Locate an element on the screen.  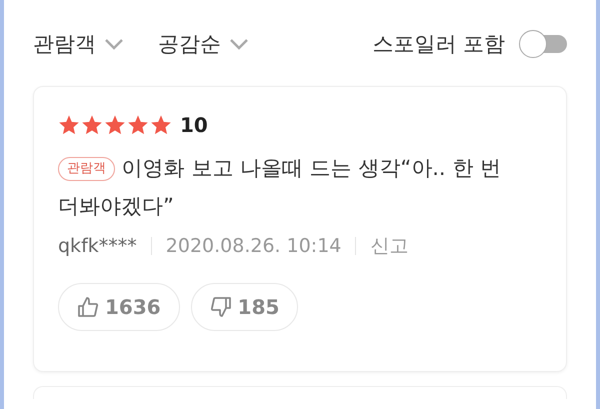
dislike-button: 185 is located at coordinates (244, 307).